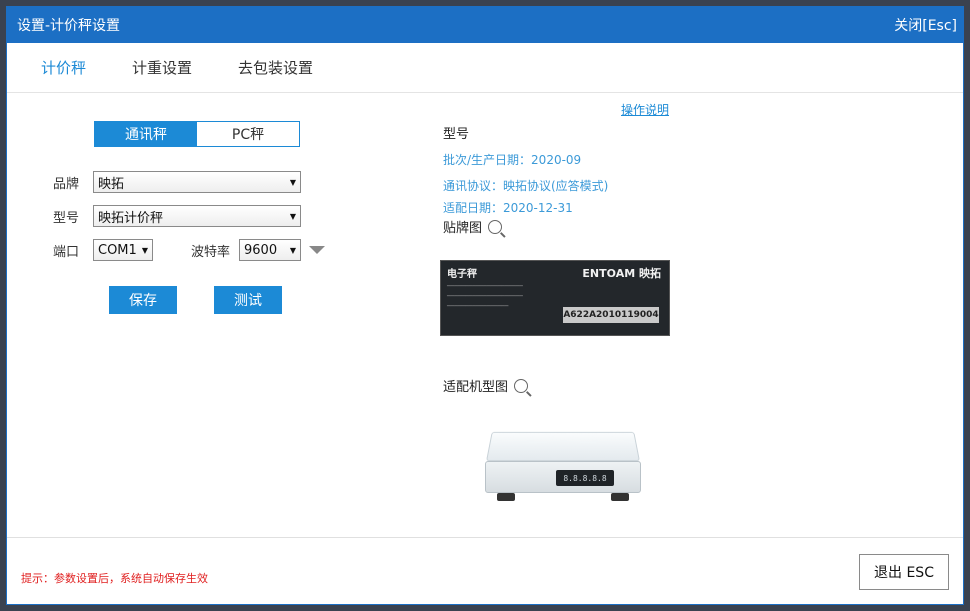  I want to click on port-select: COM1 ▼, so click(123, 250).